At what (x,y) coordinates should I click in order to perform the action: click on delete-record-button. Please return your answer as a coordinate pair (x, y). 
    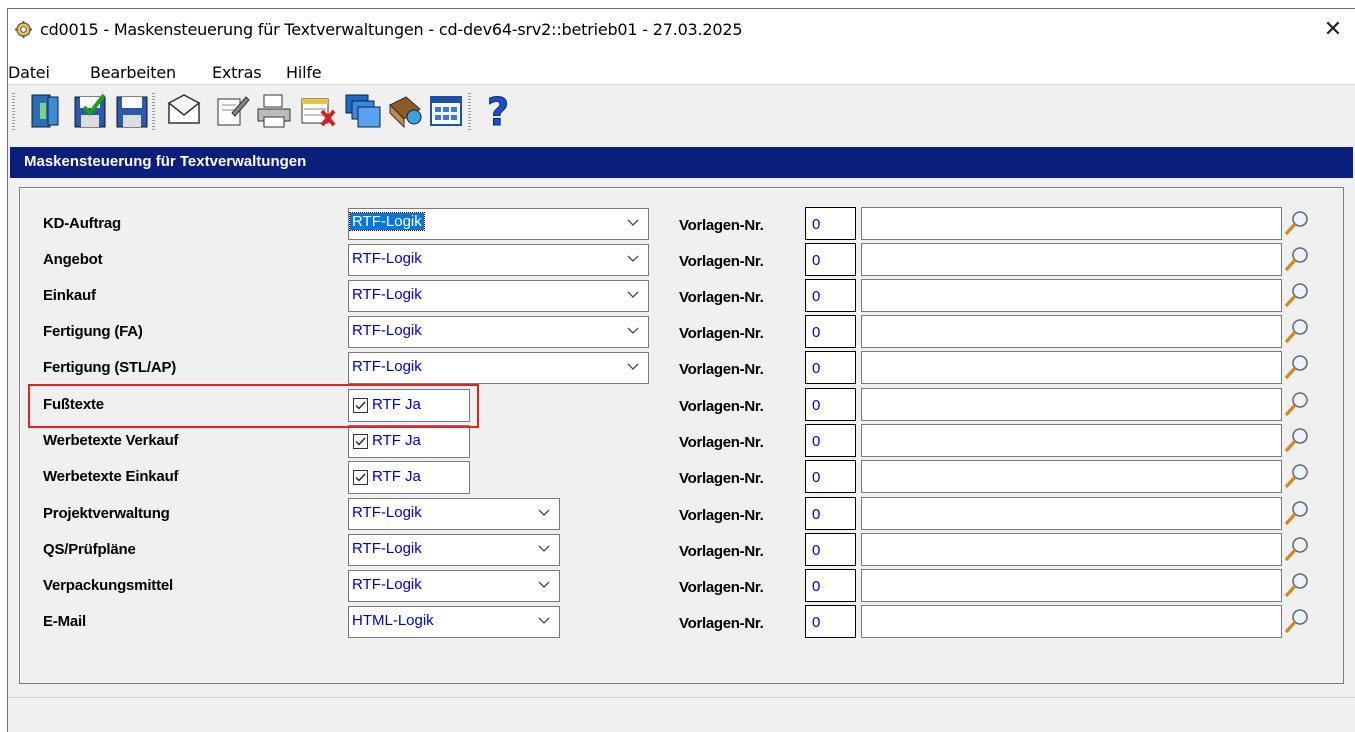
    Looking at the image, I should click on (319, 112).